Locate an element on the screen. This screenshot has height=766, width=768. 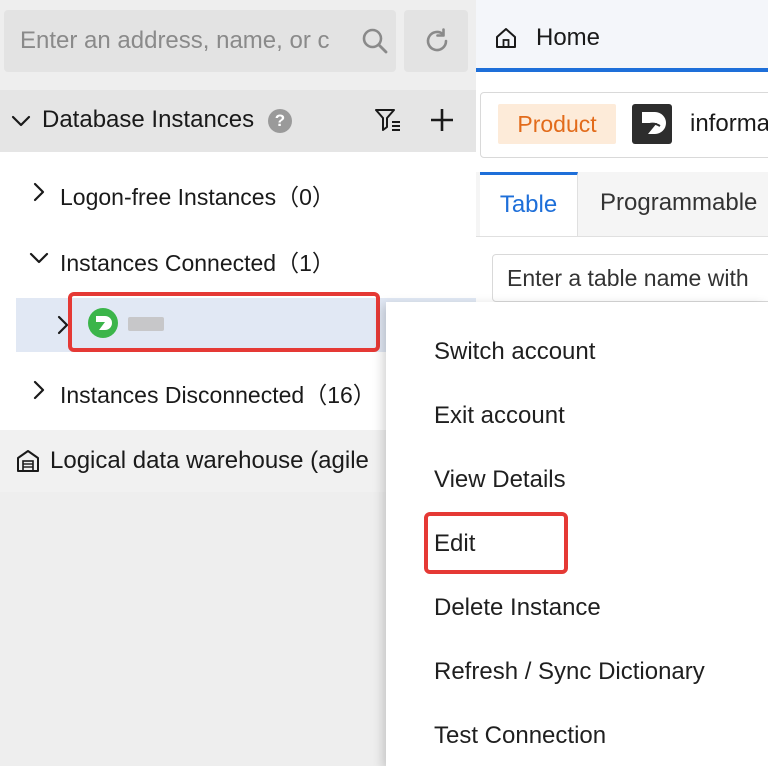
tab-home-label: Home is located at coordinates (568, 37).